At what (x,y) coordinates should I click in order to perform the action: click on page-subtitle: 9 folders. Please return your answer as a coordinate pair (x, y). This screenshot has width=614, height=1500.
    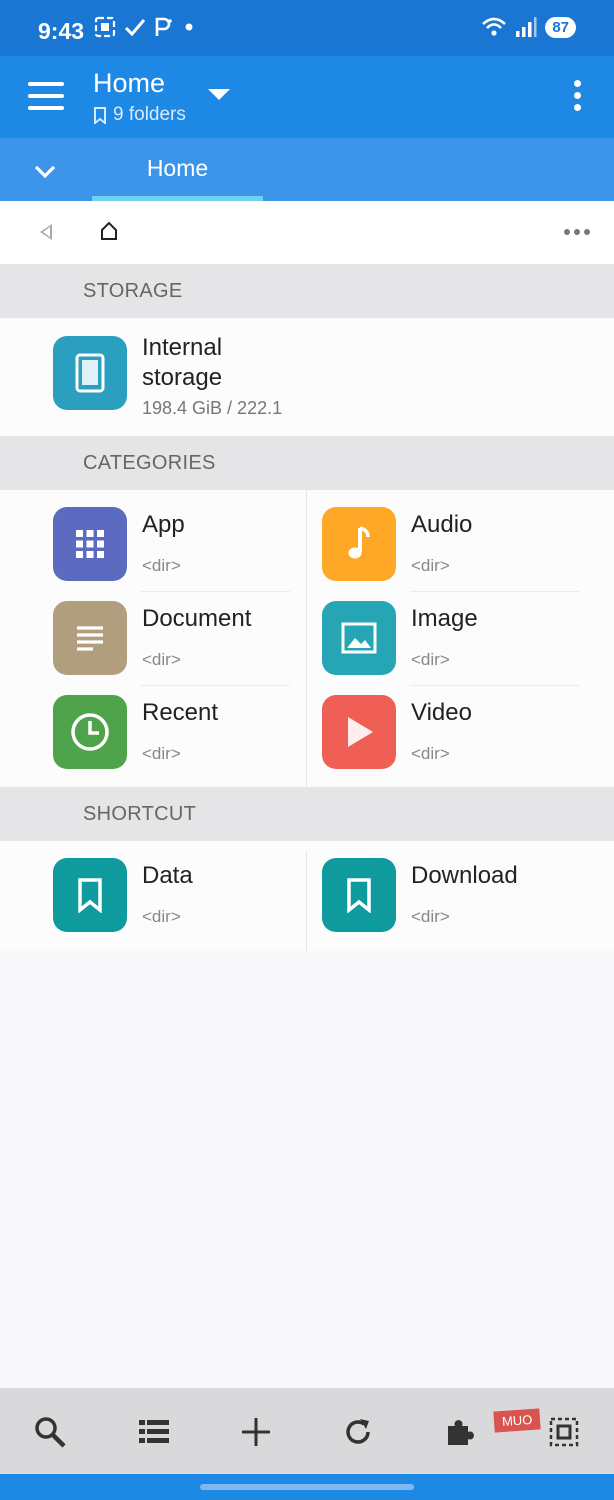
    Looking at the image, I should click on (139, 115).